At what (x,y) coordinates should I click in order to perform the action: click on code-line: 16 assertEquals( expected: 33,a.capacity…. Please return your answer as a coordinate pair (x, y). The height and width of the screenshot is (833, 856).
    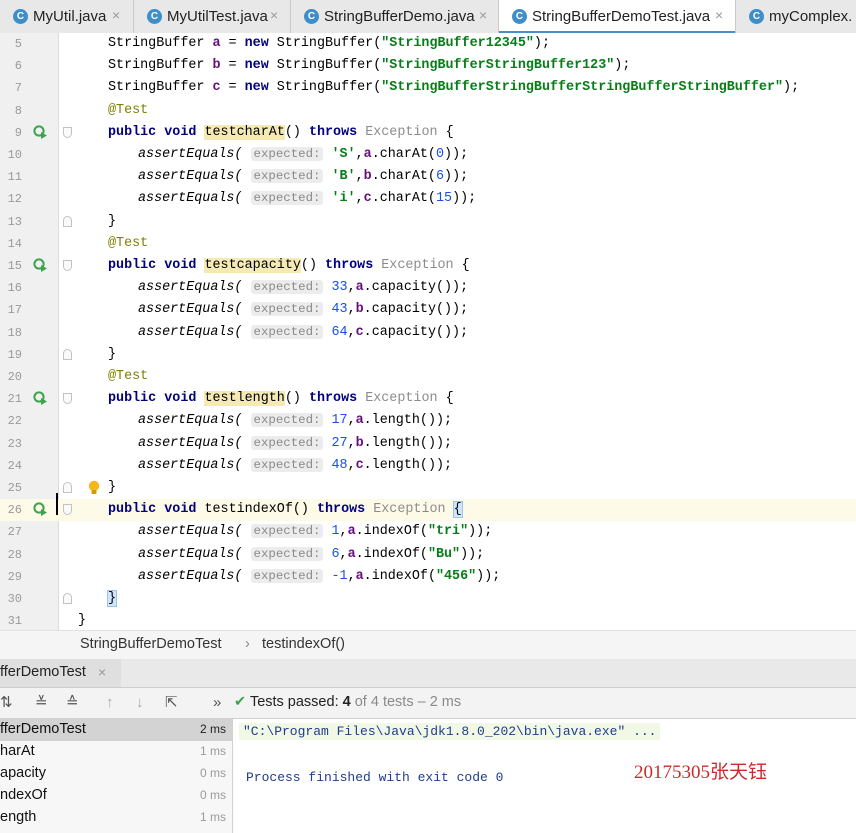
    Looking at the image, I should click on (428, 288).